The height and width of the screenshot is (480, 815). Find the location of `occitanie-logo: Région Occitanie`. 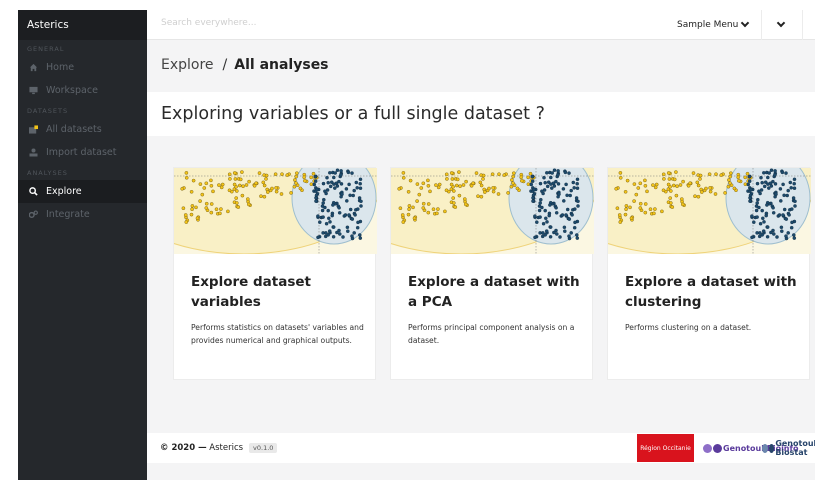

occitanie-logo: Région Occitanie is located at coordinates (665, 448).